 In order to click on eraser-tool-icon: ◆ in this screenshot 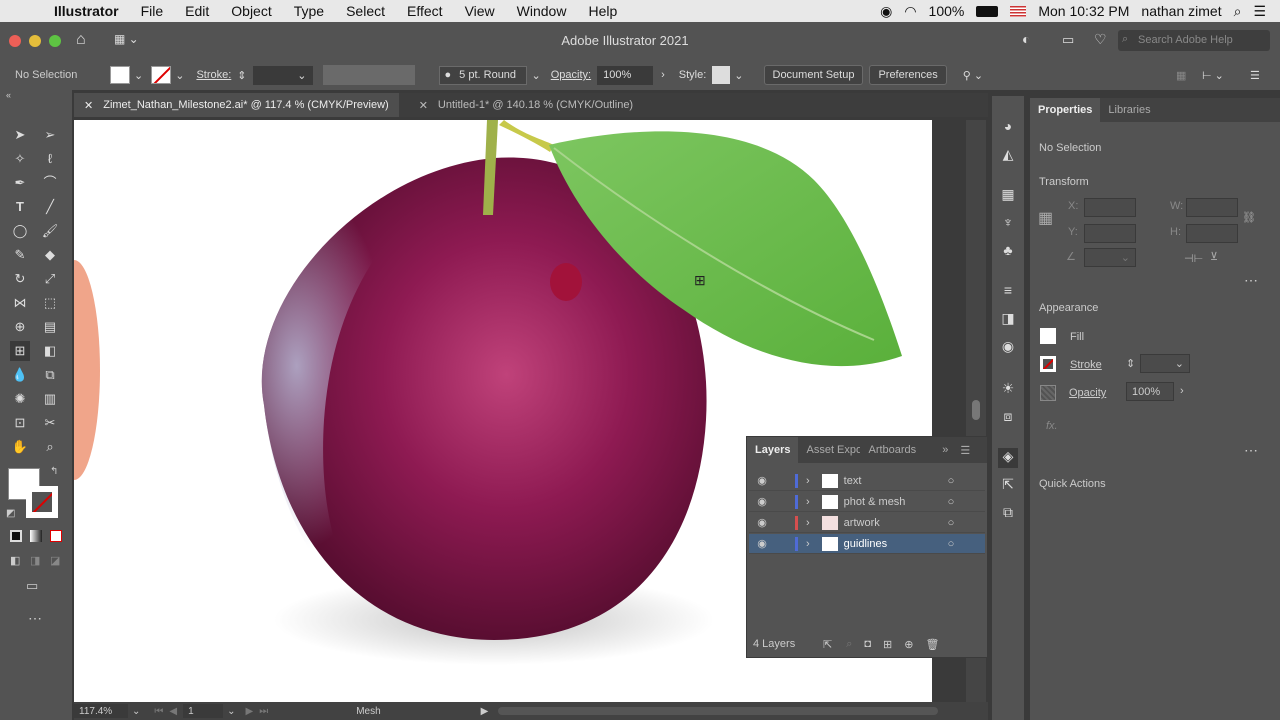, I will do `click(50, 255)`.